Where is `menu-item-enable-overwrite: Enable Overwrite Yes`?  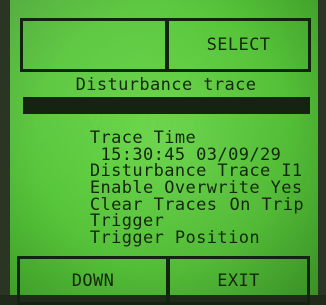
menu-item-enable-overwrite: Enable Overwrite Yes is located at coordinates (168, 179).